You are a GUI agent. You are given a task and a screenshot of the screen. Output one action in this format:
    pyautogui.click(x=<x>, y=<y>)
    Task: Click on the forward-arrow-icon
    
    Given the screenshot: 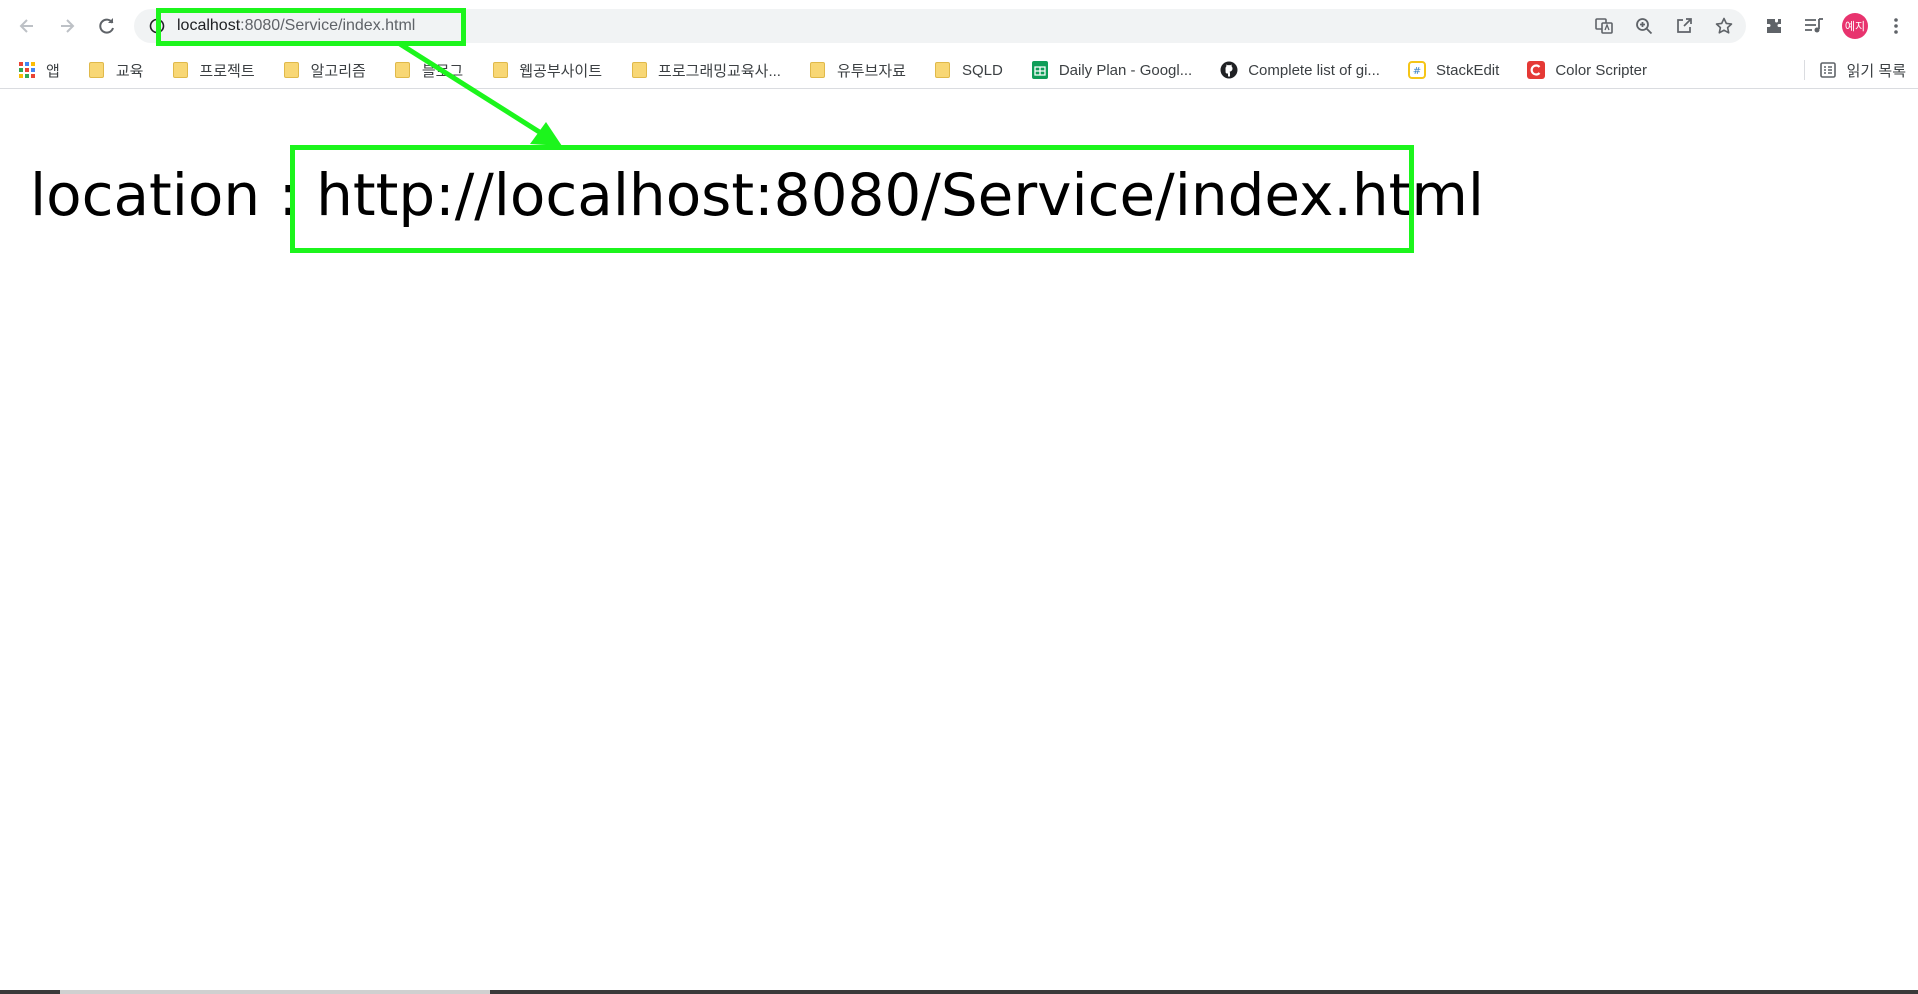 What is the action you would take?
    pyautogui.click(x=68, y=26)
    